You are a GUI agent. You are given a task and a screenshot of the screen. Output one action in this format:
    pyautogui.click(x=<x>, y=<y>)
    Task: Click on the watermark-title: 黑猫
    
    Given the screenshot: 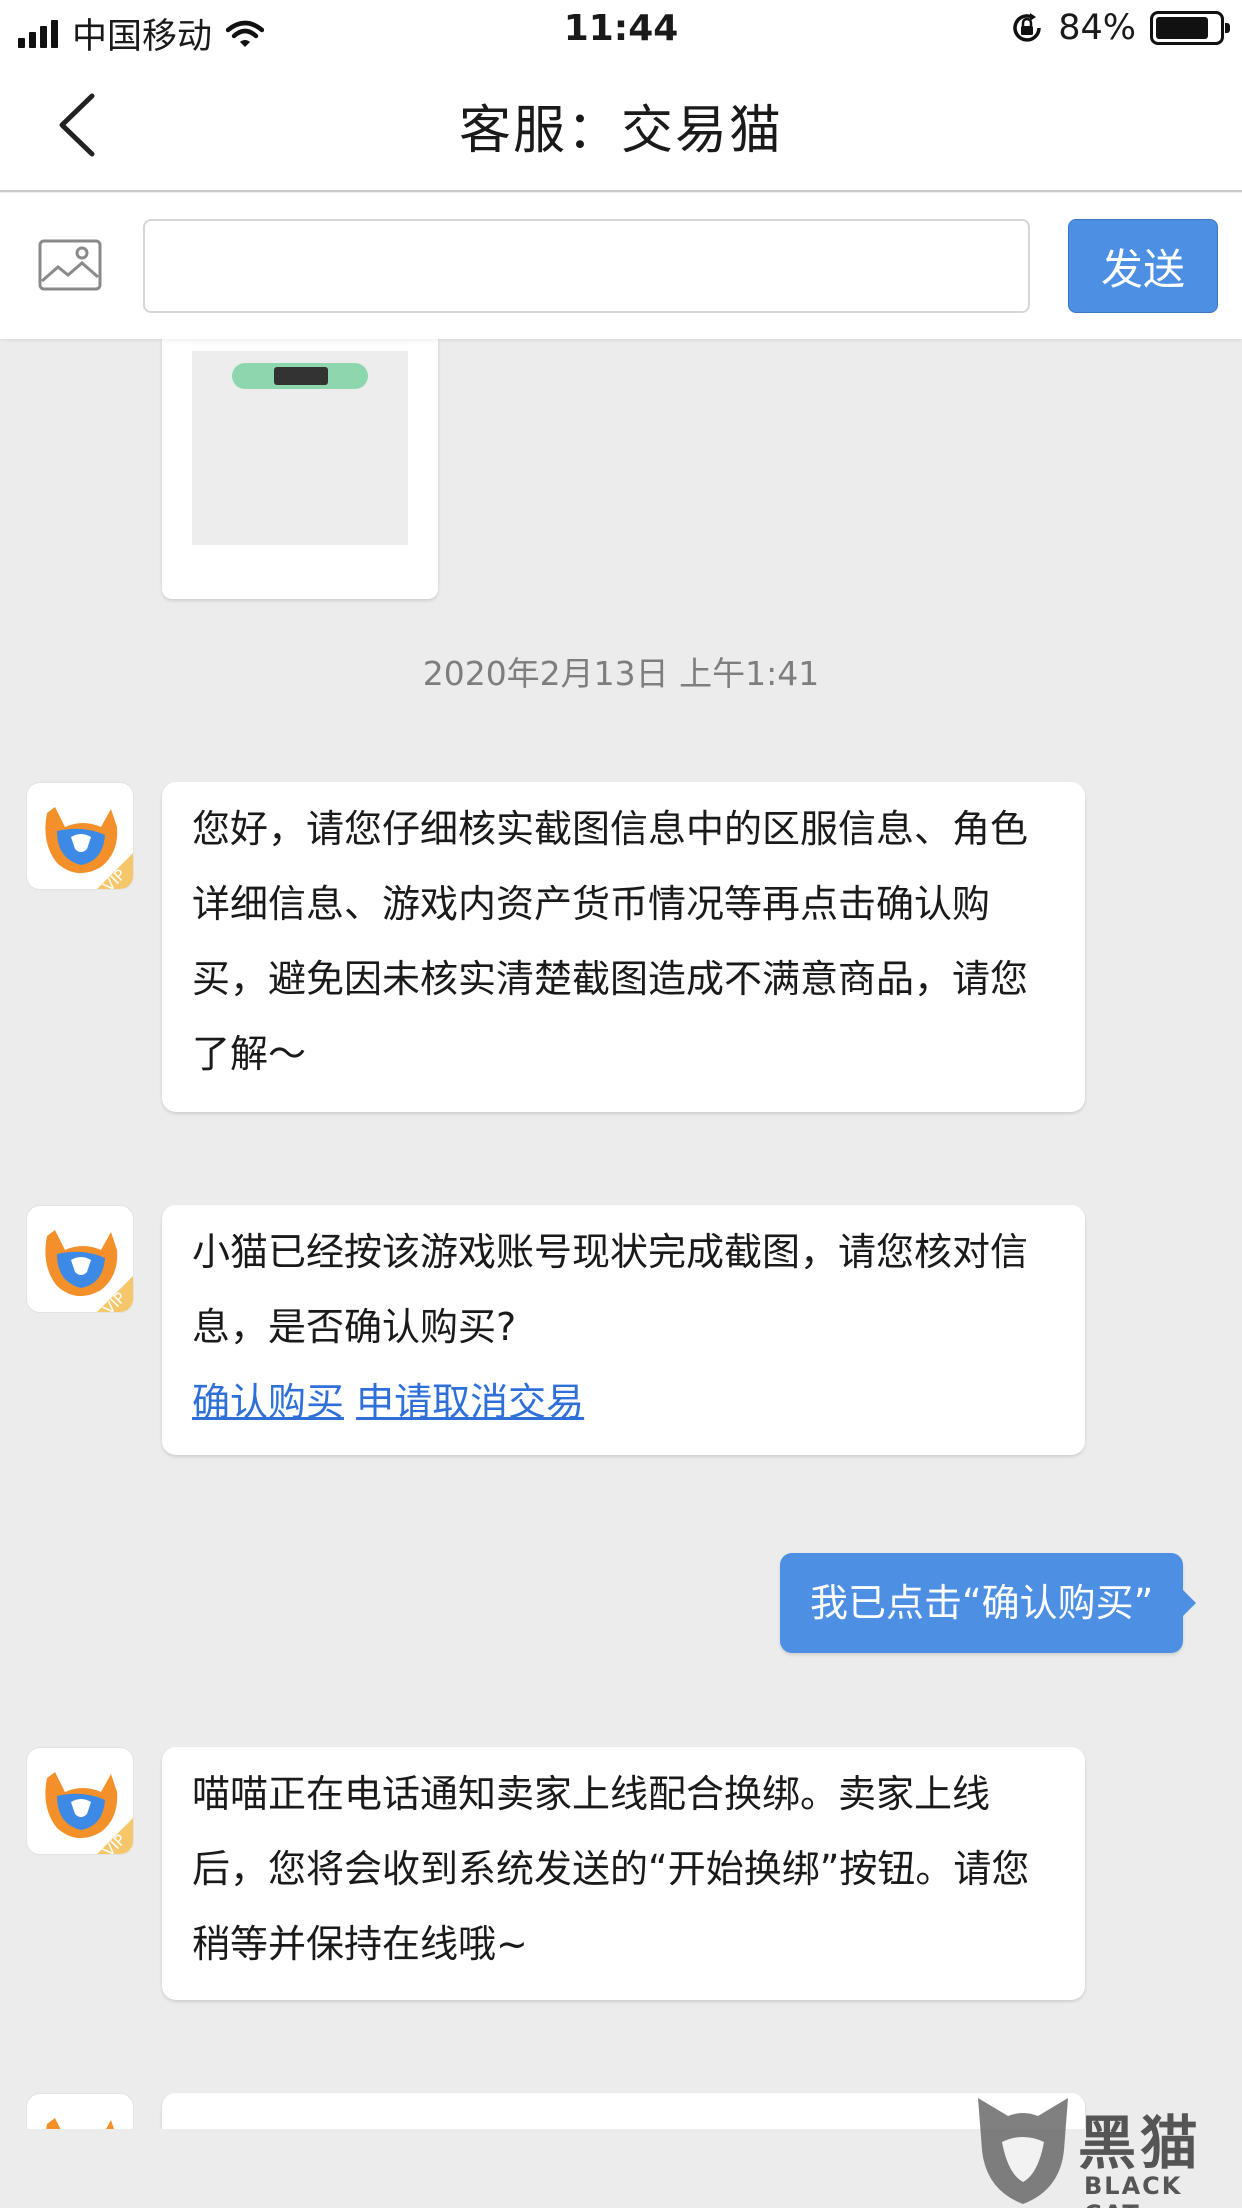 What is the action you would take?
    pyautogui.click(x=1140, y=2143)
    